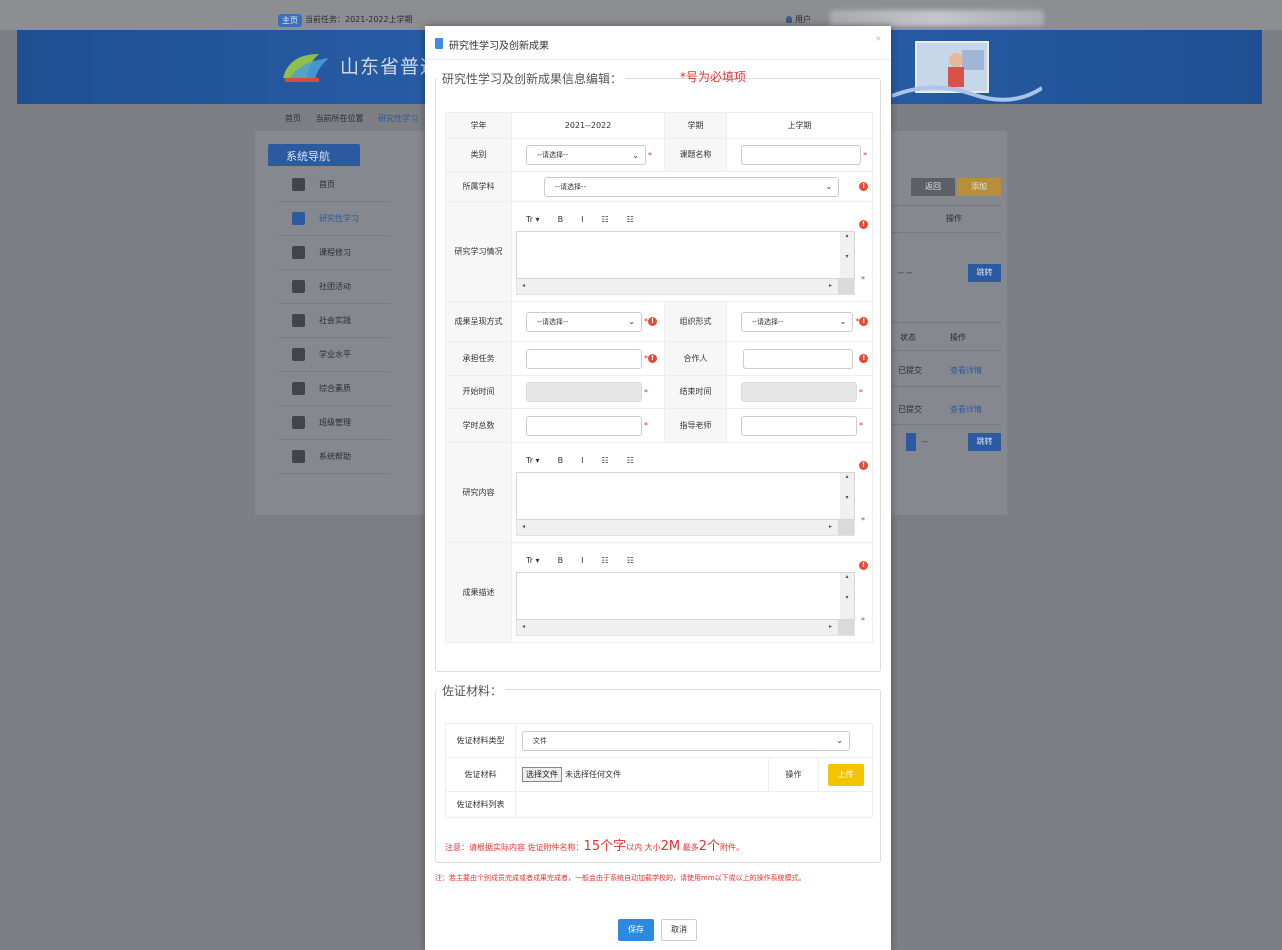 The width and height of the screenshot is (1282, 950). What do you see at coordinates (542, 774) in the screenshot?
I see `choose-file-button: 选择文件` at bounding box center [542, 774].